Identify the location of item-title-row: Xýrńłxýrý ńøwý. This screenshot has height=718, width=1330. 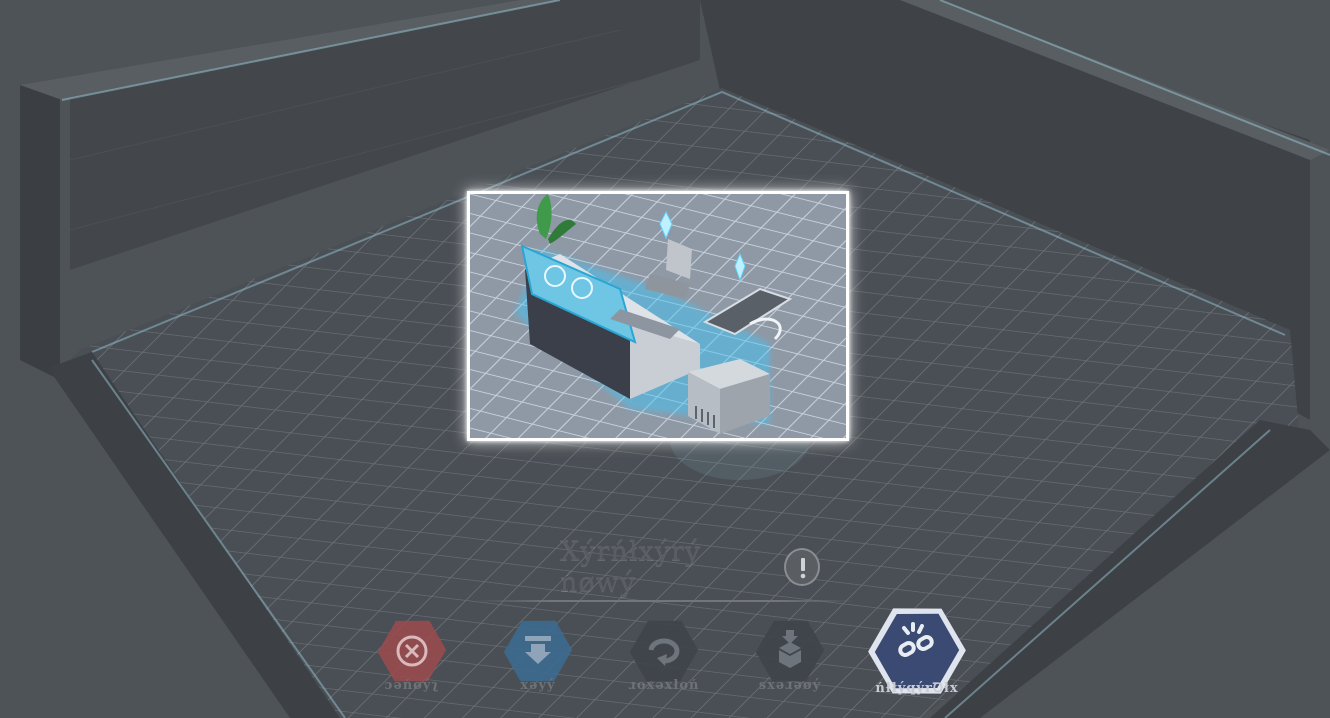
(690, 567).